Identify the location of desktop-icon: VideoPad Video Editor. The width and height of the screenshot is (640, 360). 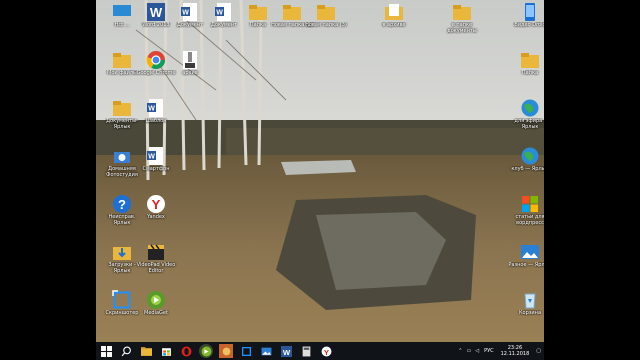
(156, 258).